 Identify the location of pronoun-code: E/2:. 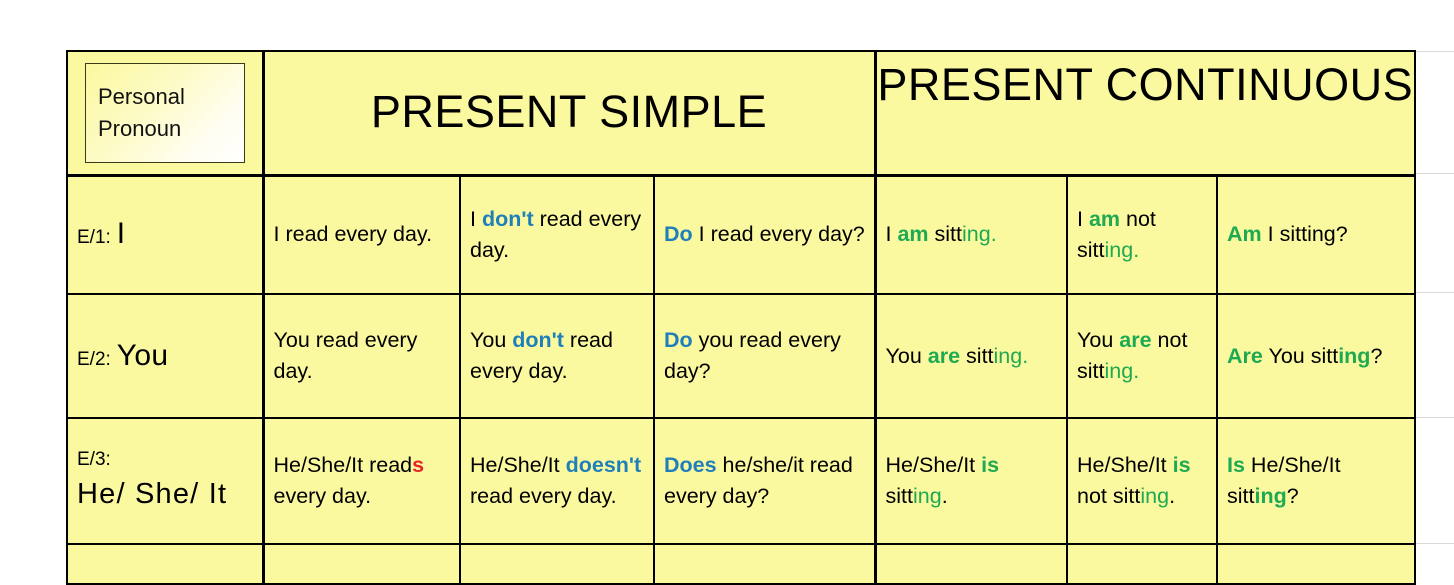
(94, 359).